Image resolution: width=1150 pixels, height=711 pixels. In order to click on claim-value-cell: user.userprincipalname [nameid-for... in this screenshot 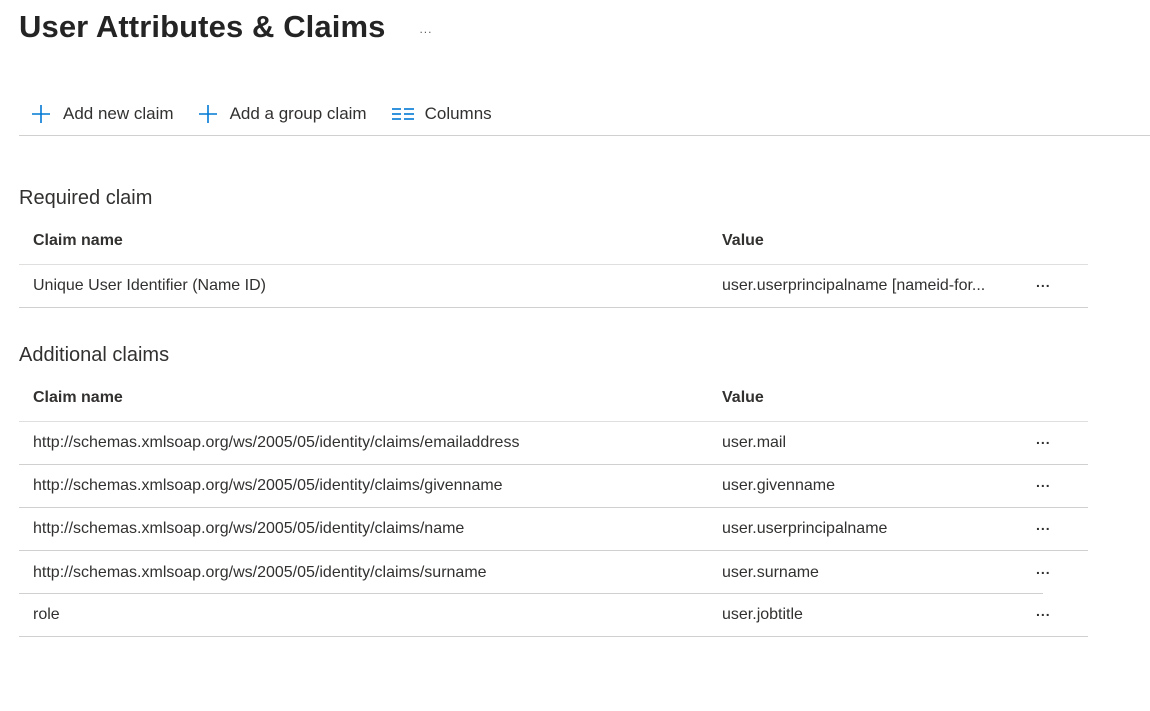, I will do `click(854, 285)`.